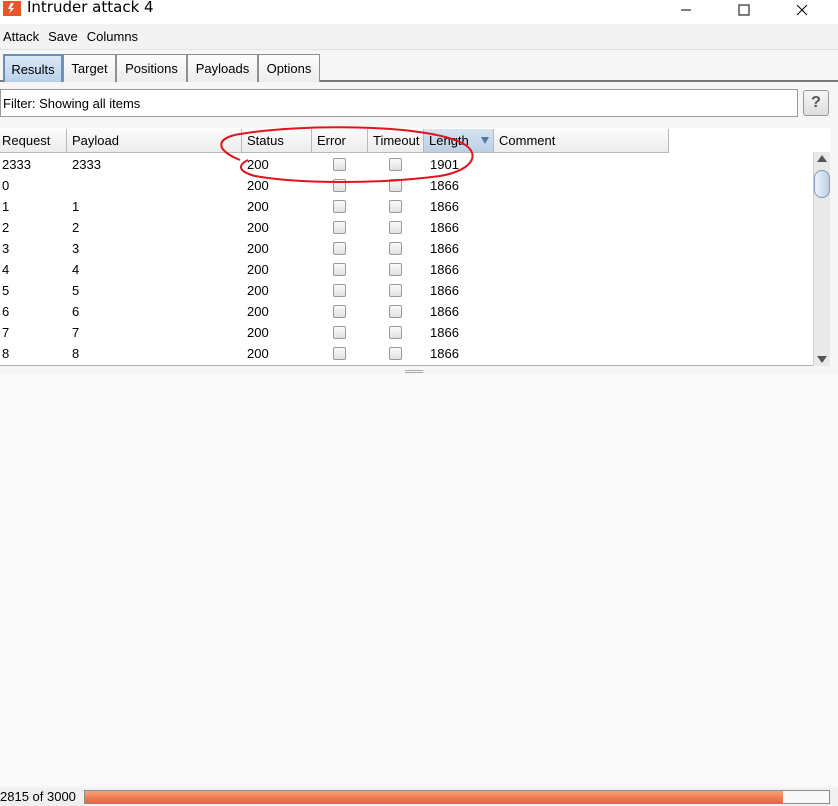 This screenshot has width=838, height=806. I want to click on maximize-button, so click(744, 10).